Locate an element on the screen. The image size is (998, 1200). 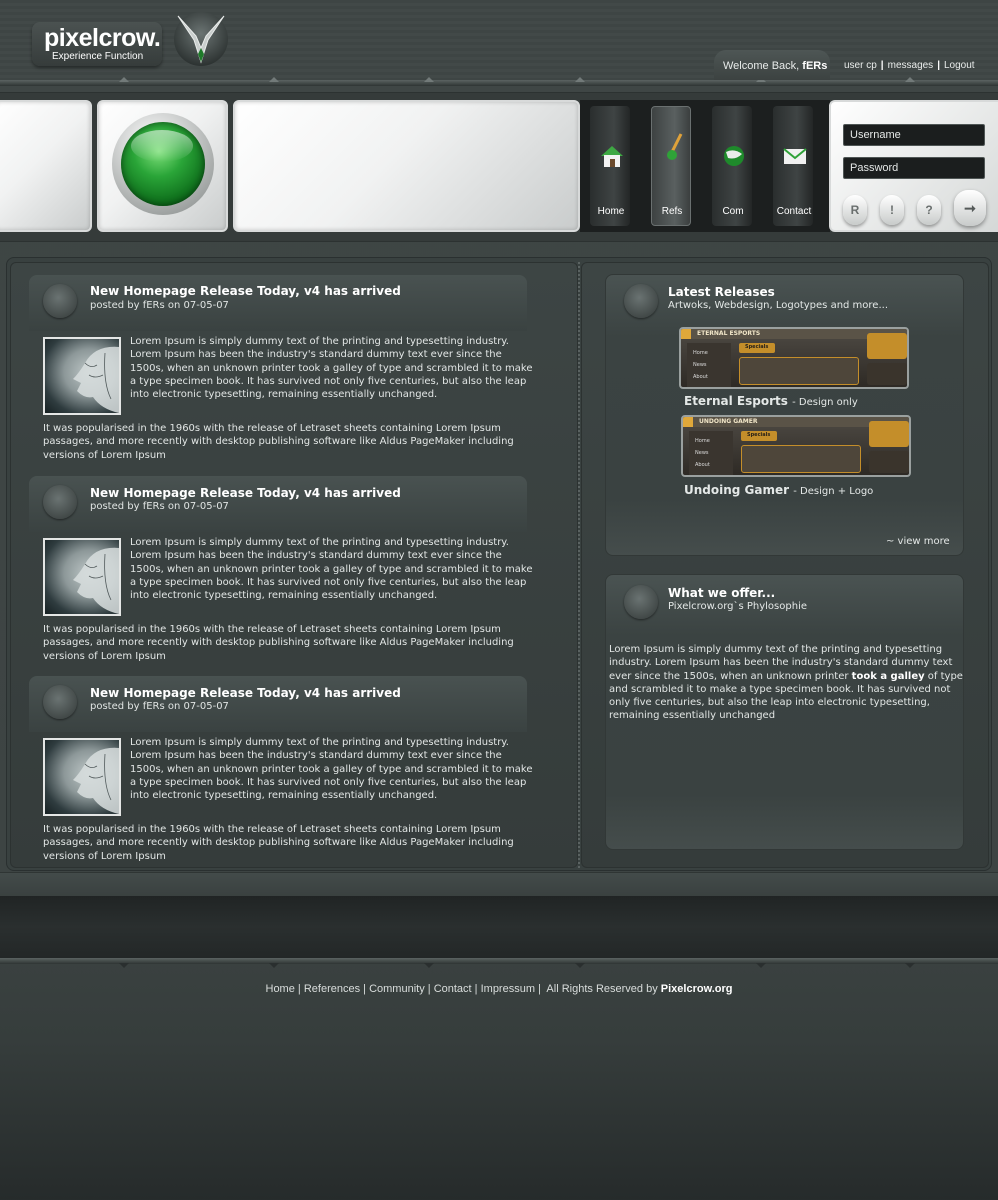
username: fERs is located at coordinates (815, 66).